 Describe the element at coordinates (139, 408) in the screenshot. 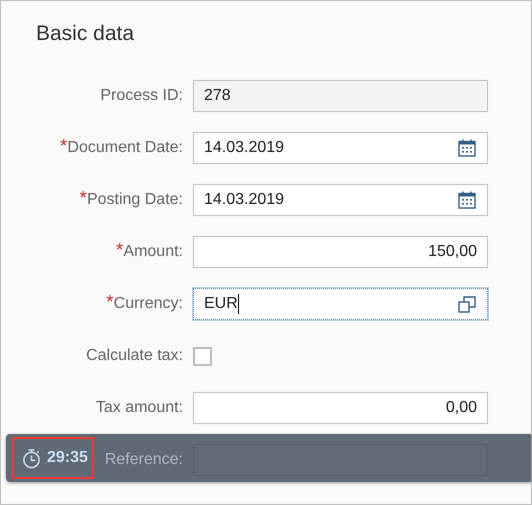

I see `field-label: Tax amount:` at that location.